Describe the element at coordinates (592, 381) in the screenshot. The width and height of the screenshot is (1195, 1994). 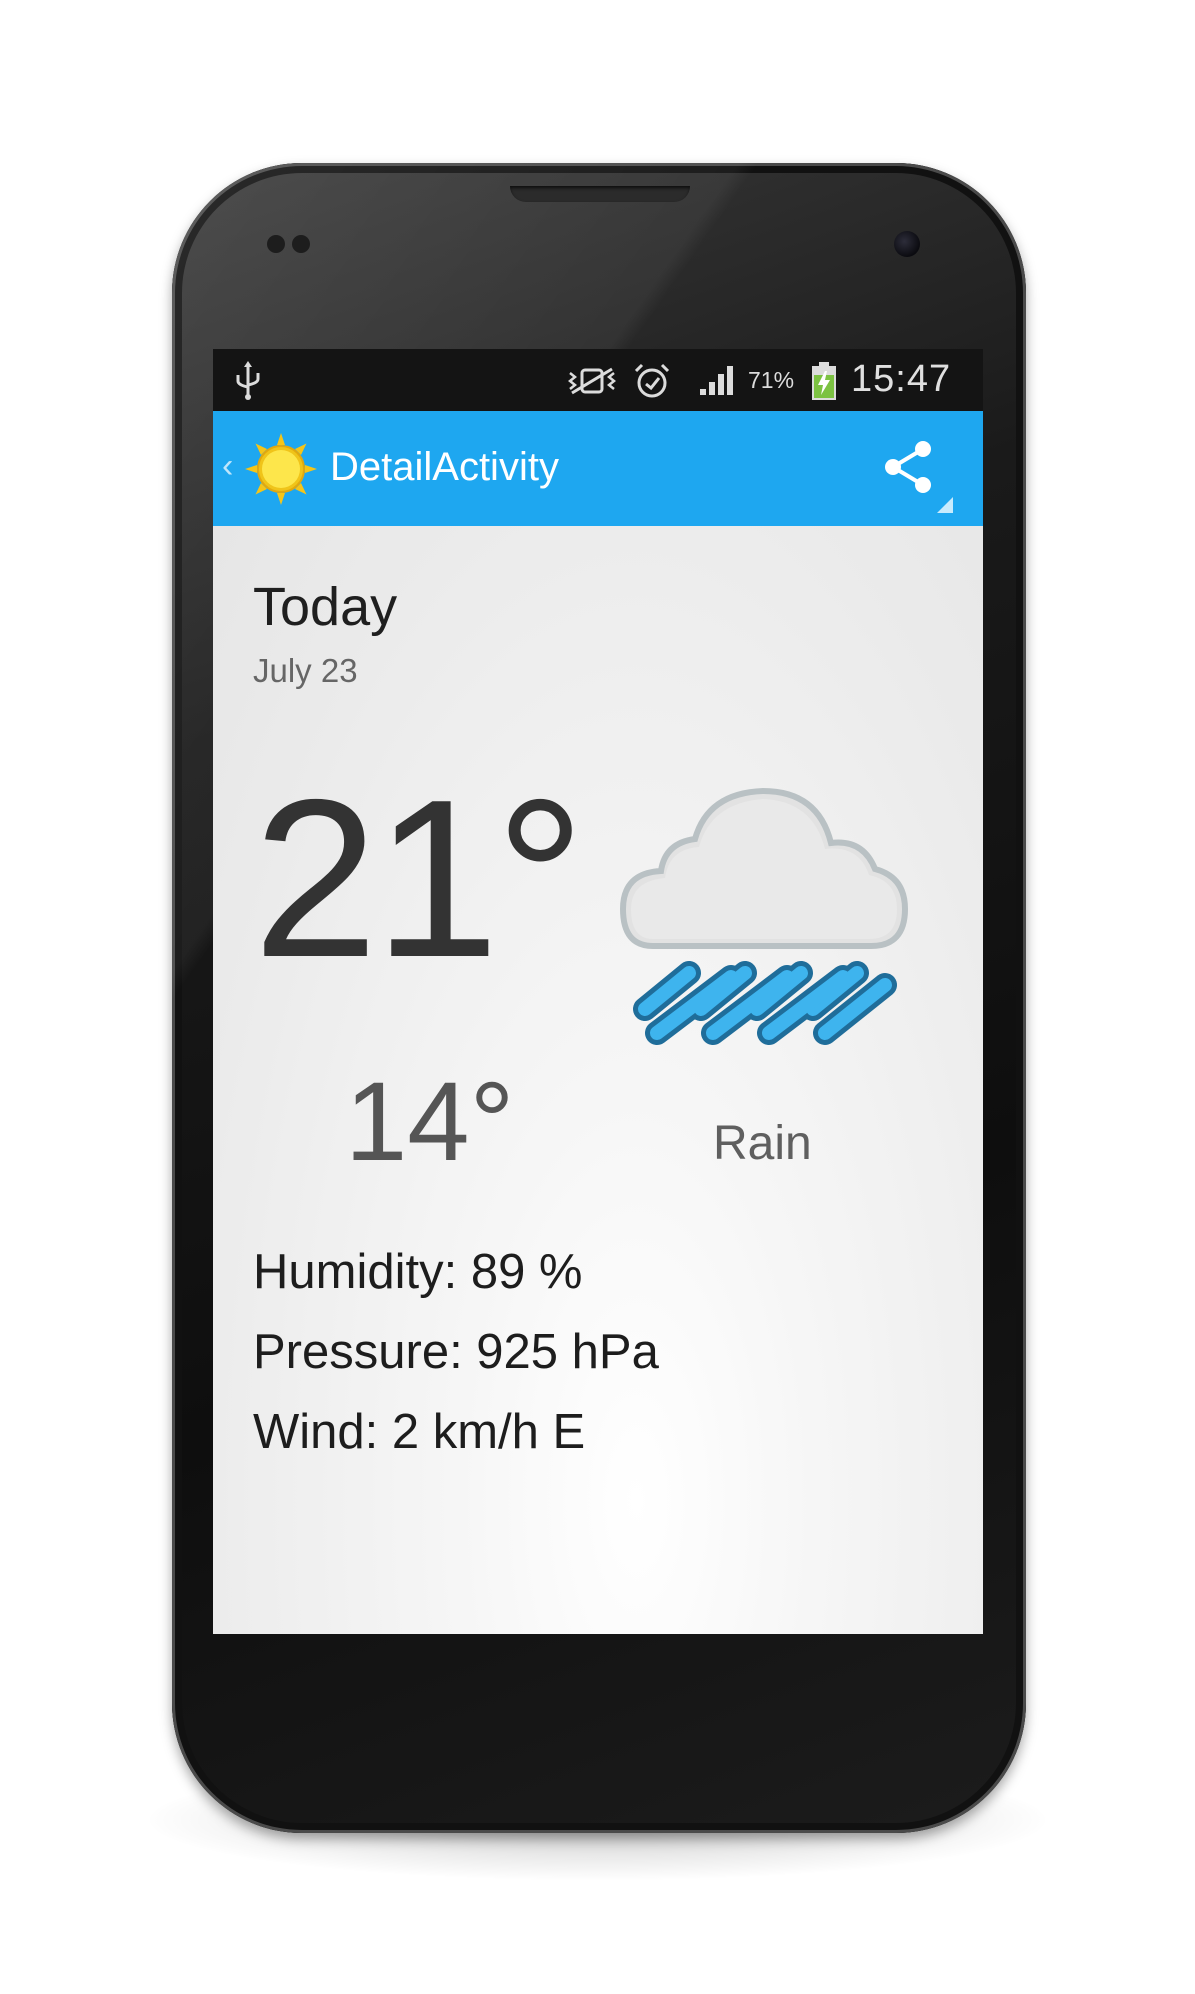
I see `mute-vibrate-icon` at that location.